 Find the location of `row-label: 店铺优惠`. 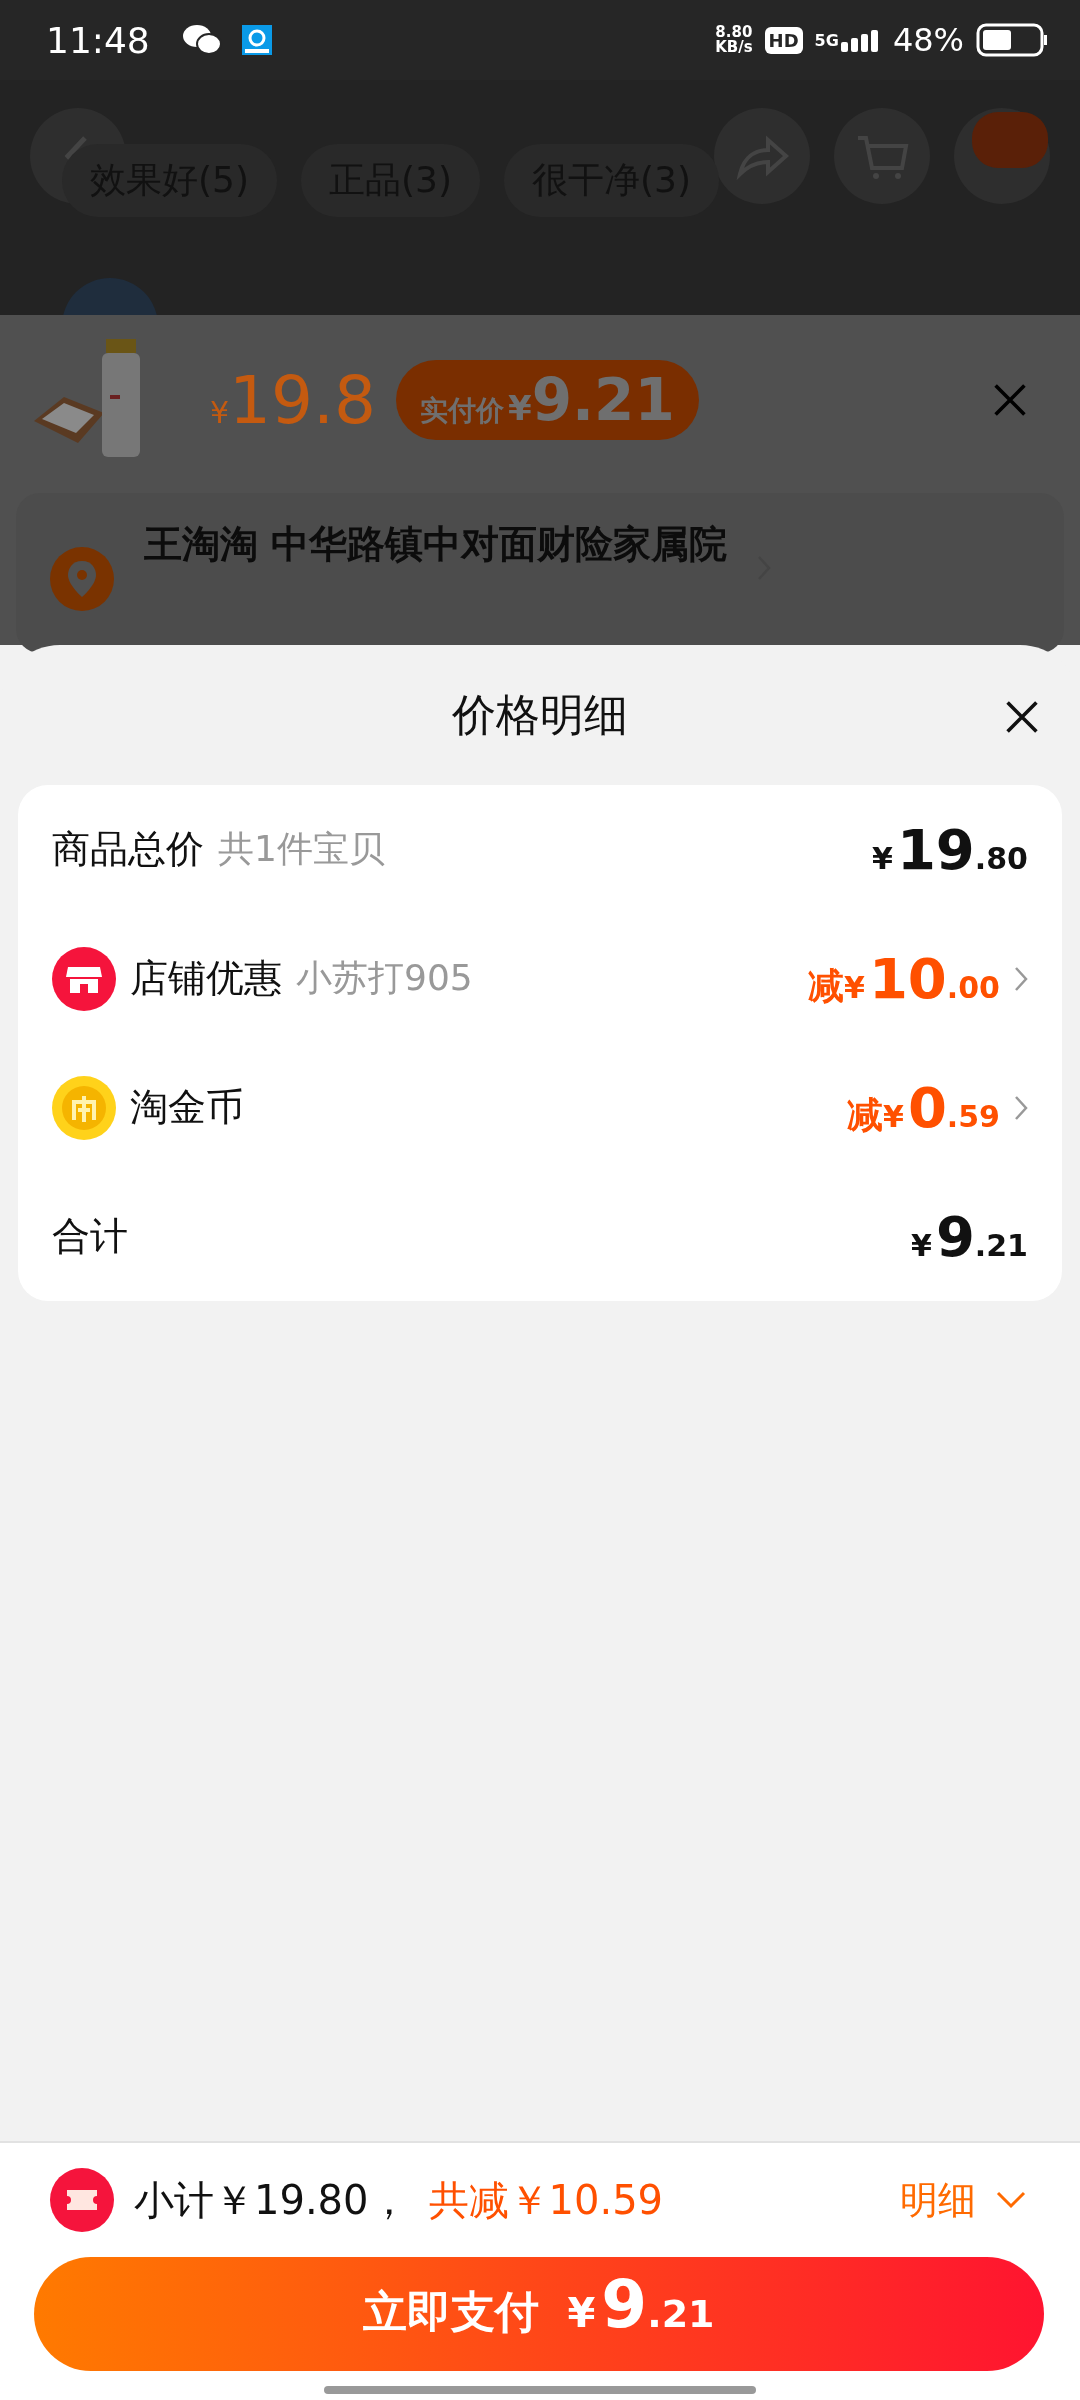

row-label: 店铺优惠 is located at coordinates (206, 978).